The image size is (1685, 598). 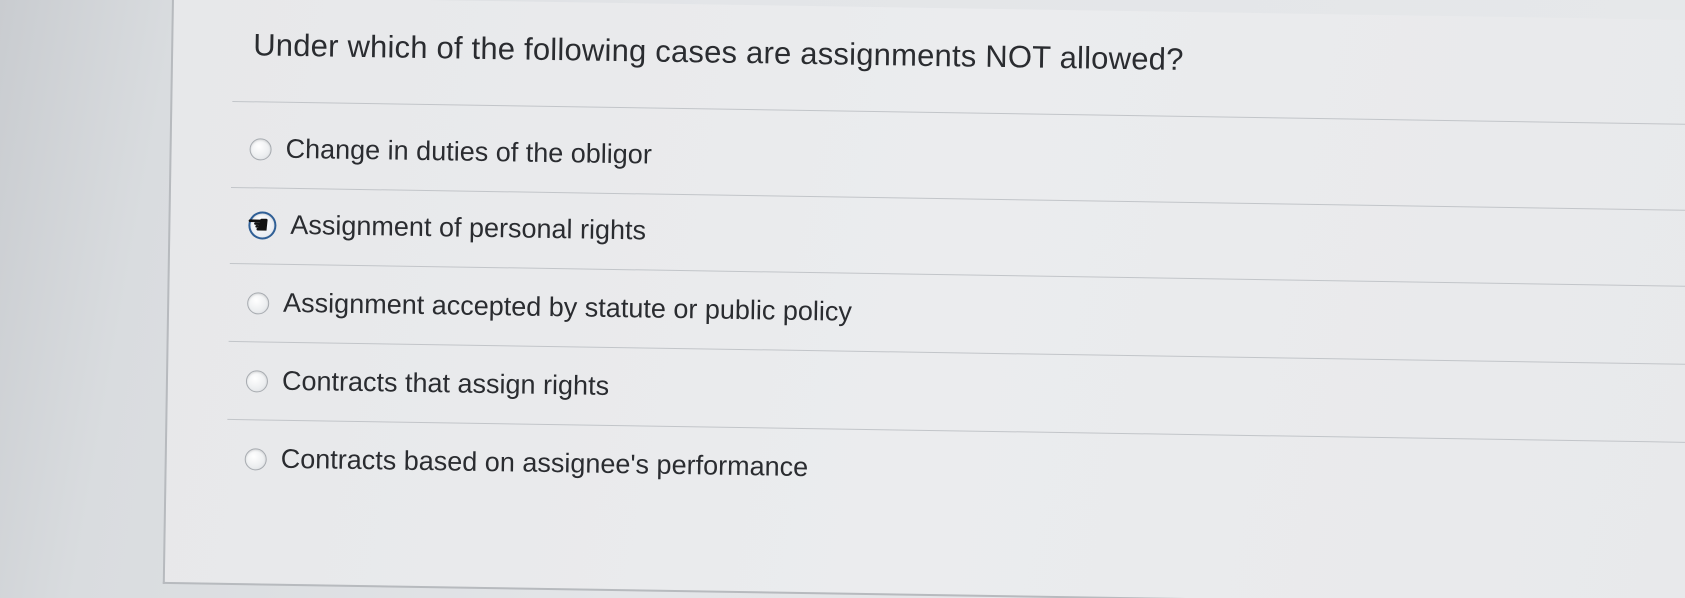 What do you see at coordinates (258, 224) in the screenshot?
I see `hand-pointer-icon: ☚` at bounding box center [258, 224].